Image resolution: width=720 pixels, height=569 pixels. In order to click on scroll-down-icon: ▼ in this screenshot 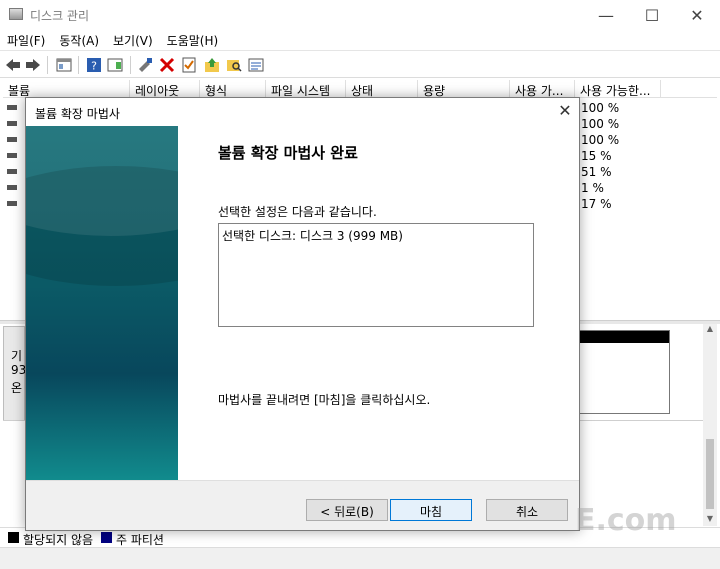, I will do `click(710, 520)`.